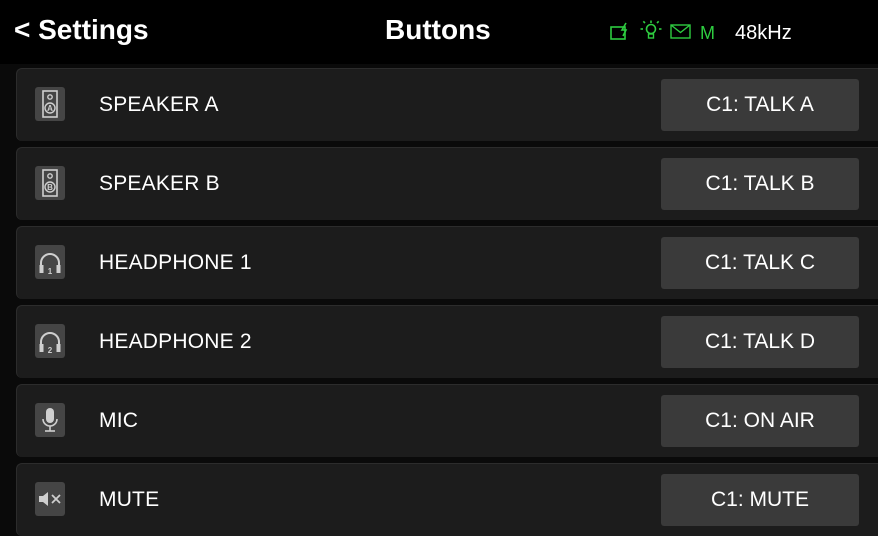 This screenshot has height=536, width=878. I want to click on battery-charging-icon, so click(621, 33).